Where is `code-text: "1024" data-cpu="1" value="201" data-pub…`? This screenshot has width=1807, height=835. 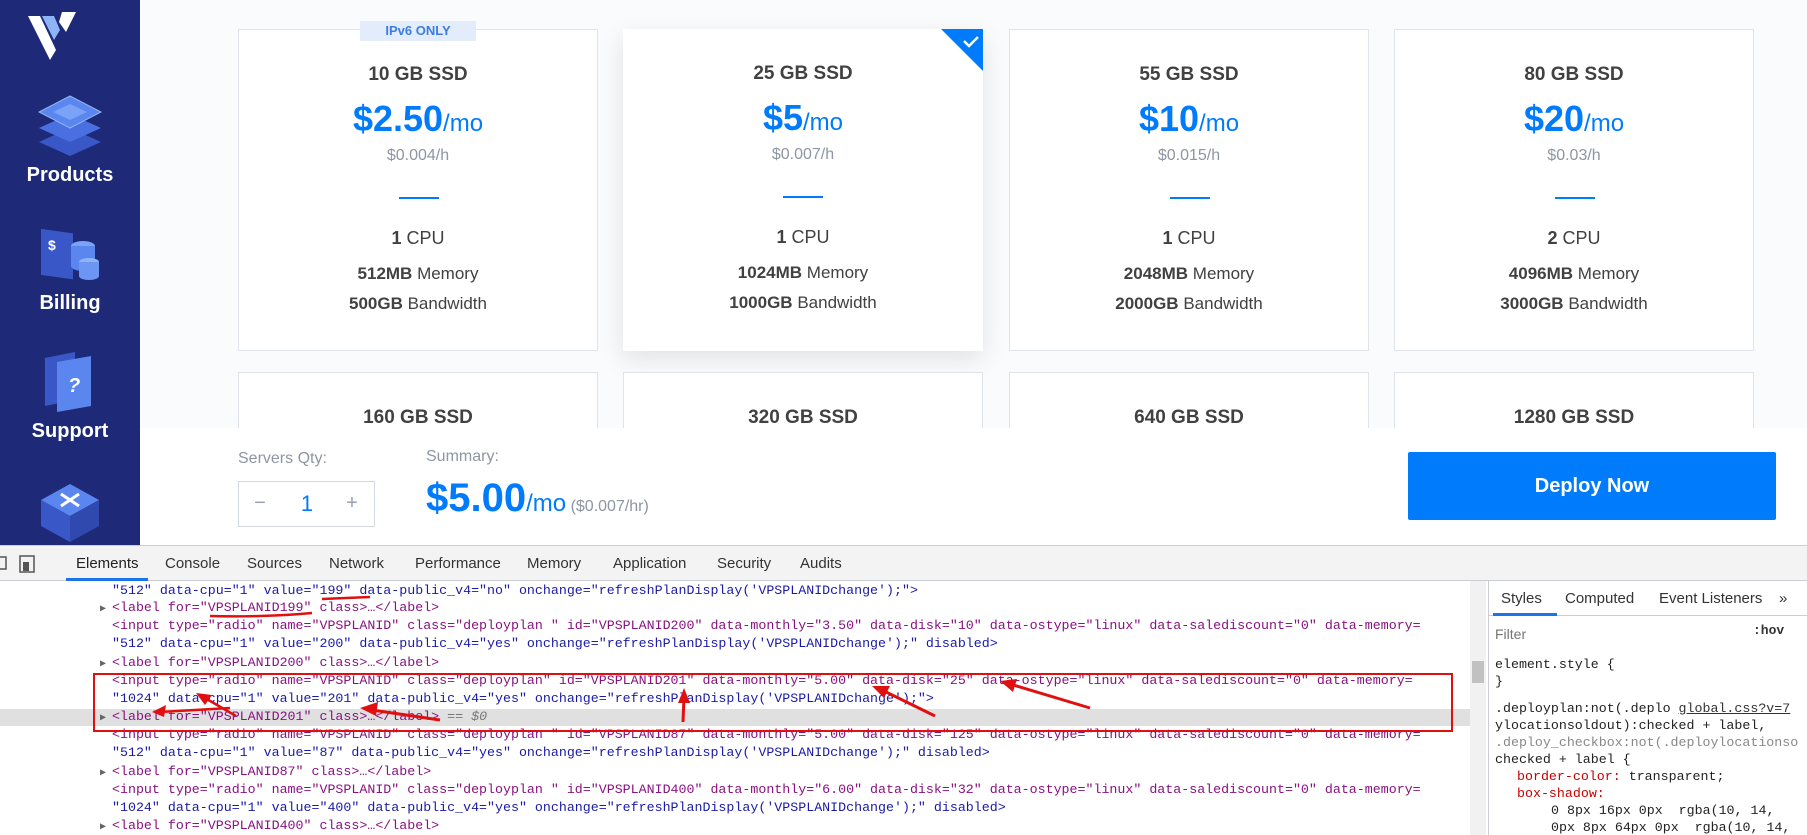 code-text: "1024" data-cpu="1" value="201" data-pub… is located at coordinates (523, 698).